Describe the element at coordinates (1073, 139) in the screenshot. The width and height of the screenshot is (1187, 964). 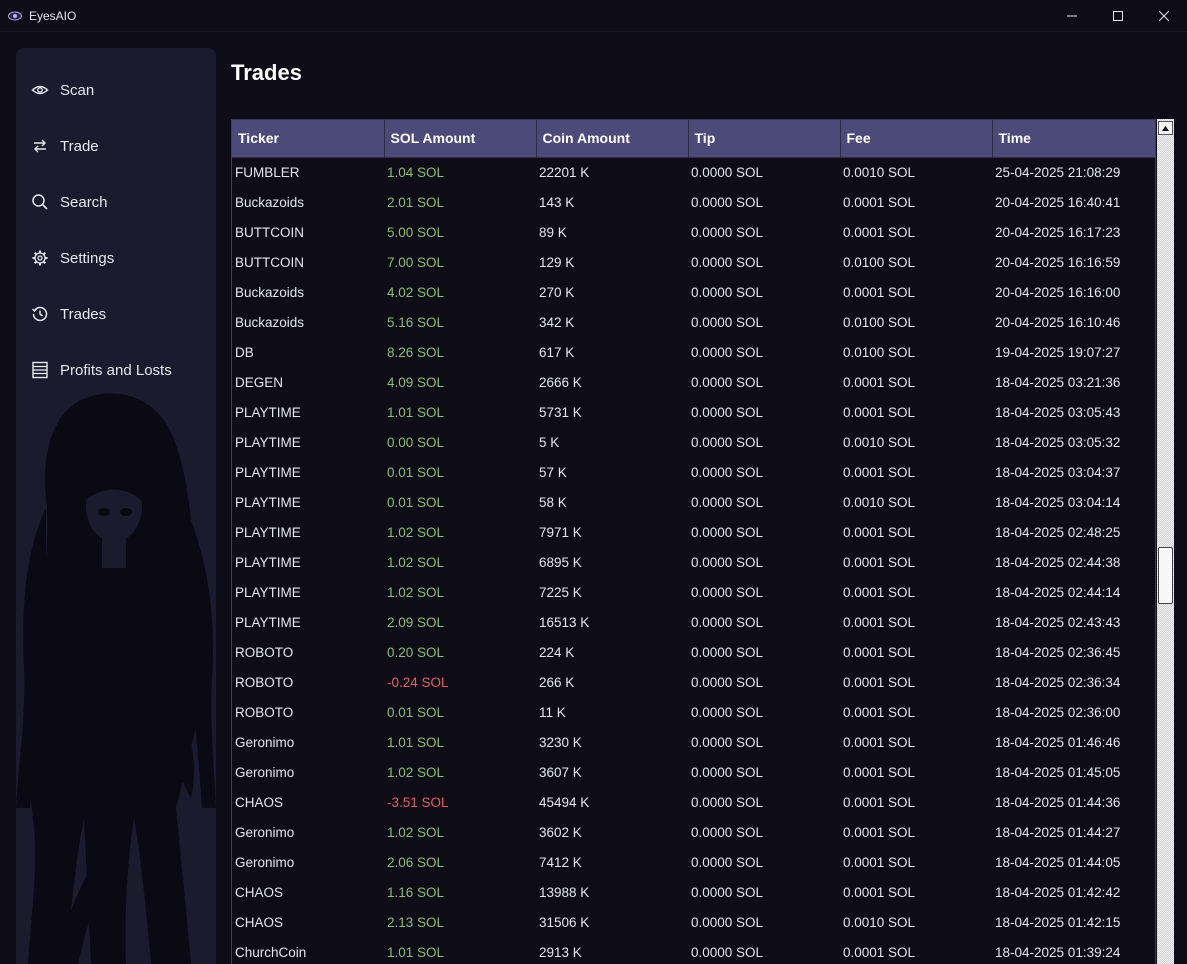
I see `column-header-time: Time` at that location.